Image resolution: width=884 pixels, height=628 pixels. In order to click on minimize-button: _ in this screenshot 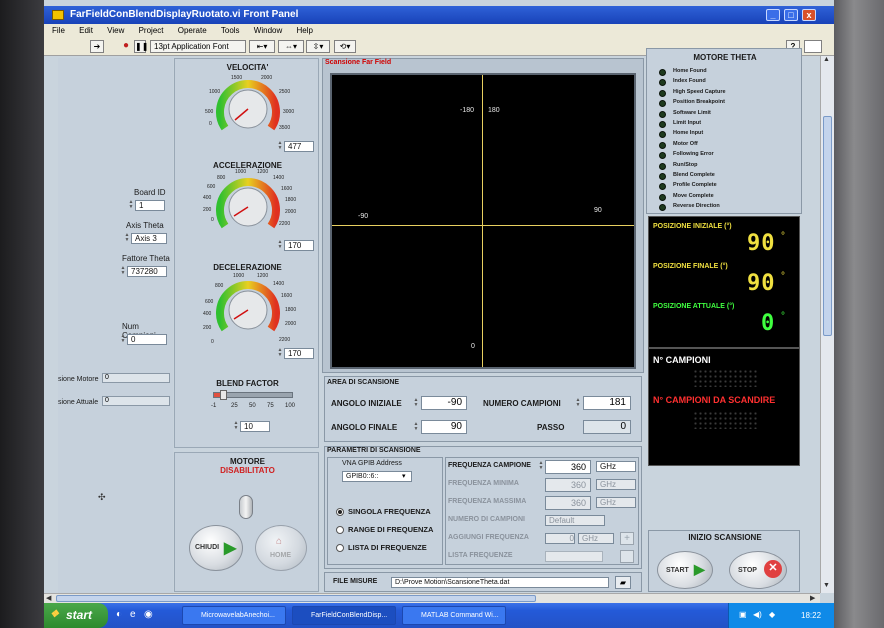, I will do `click(773, 15)`.